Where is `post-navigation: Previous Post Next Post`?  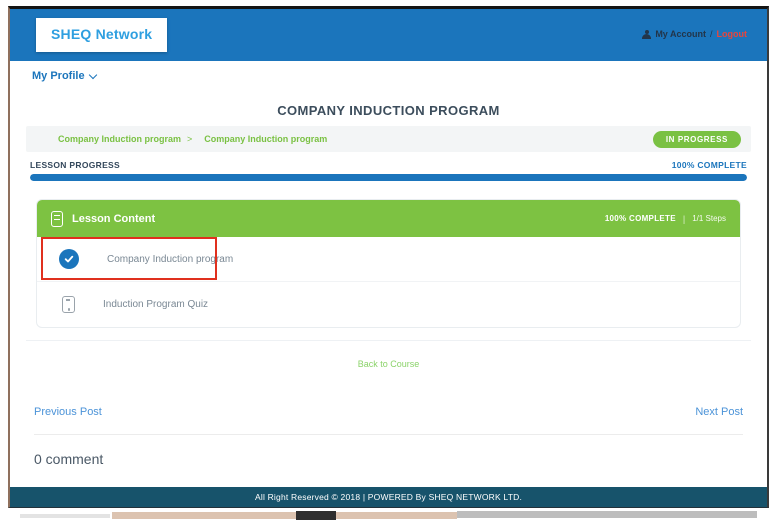 post-navigation: Previous Post Next Post is located at coordinates (388, 412).